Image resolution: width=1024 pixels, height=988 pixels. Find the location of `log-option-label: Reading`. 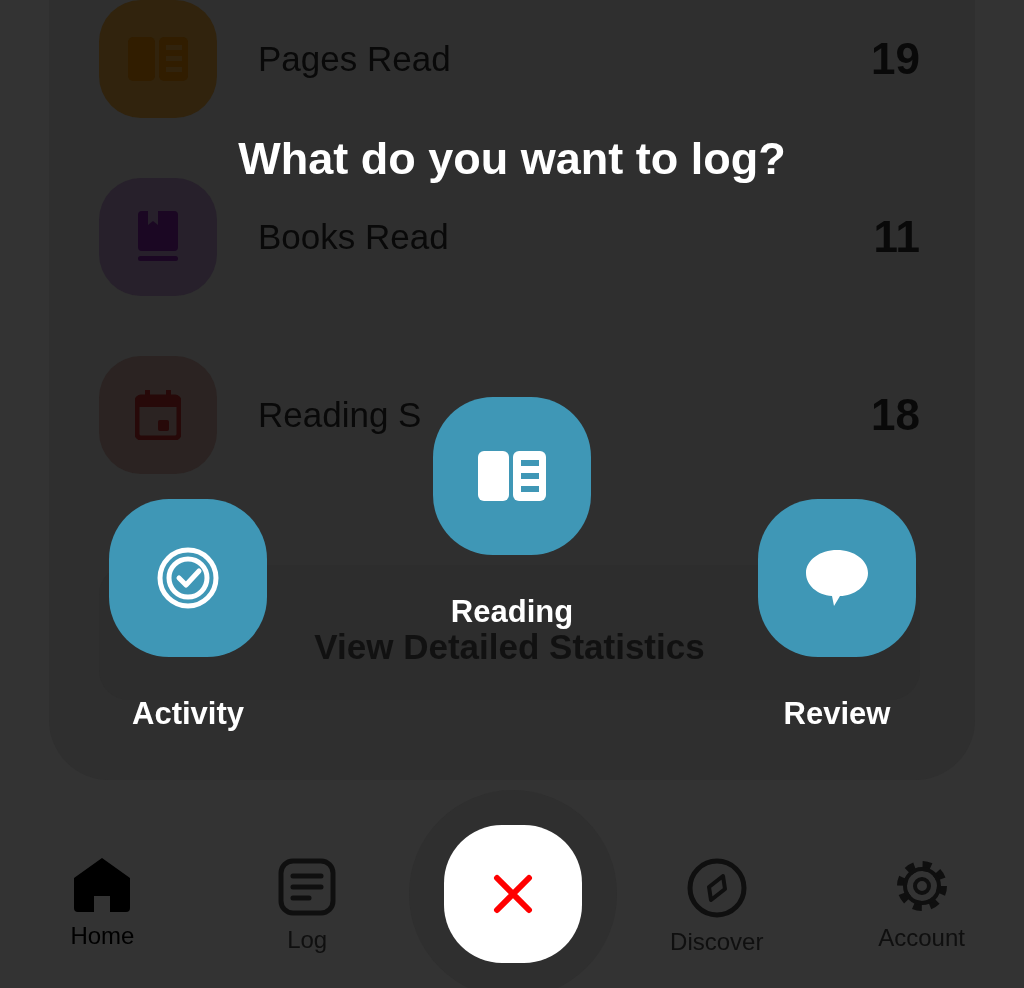

log-option-label: Reading is located at coordinates (512, 612).